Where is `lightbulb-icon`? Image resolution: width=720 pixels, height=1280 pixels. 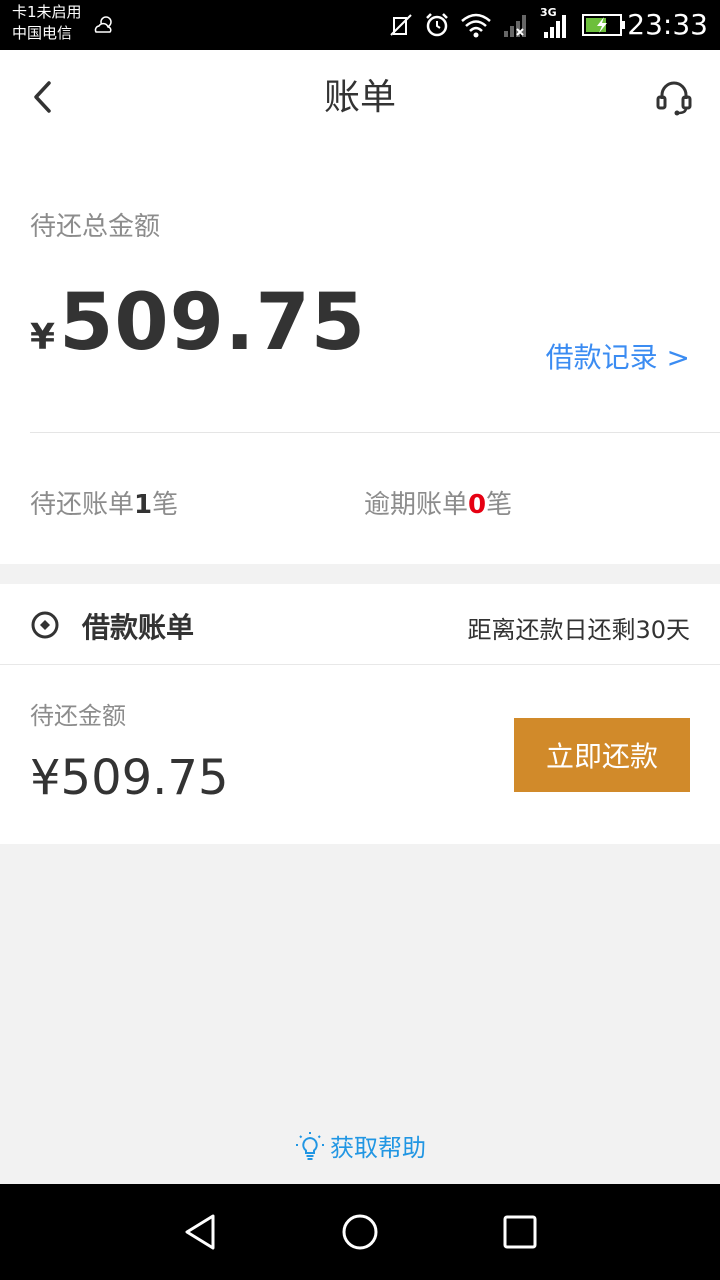
lightbulb-icon is located at coordinates (310, 1145).